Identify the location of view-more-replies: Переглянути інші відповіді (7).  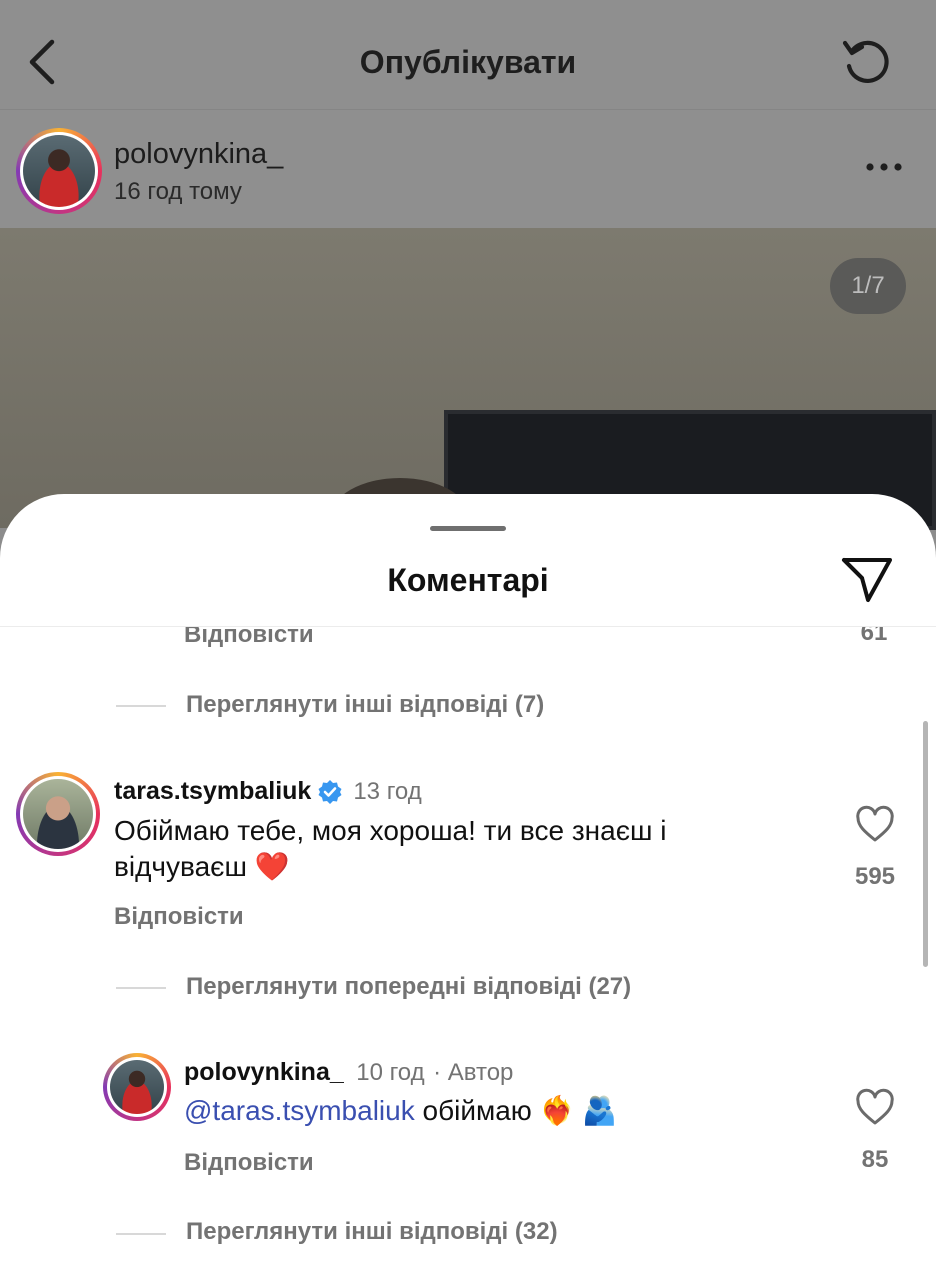
(365, 705).